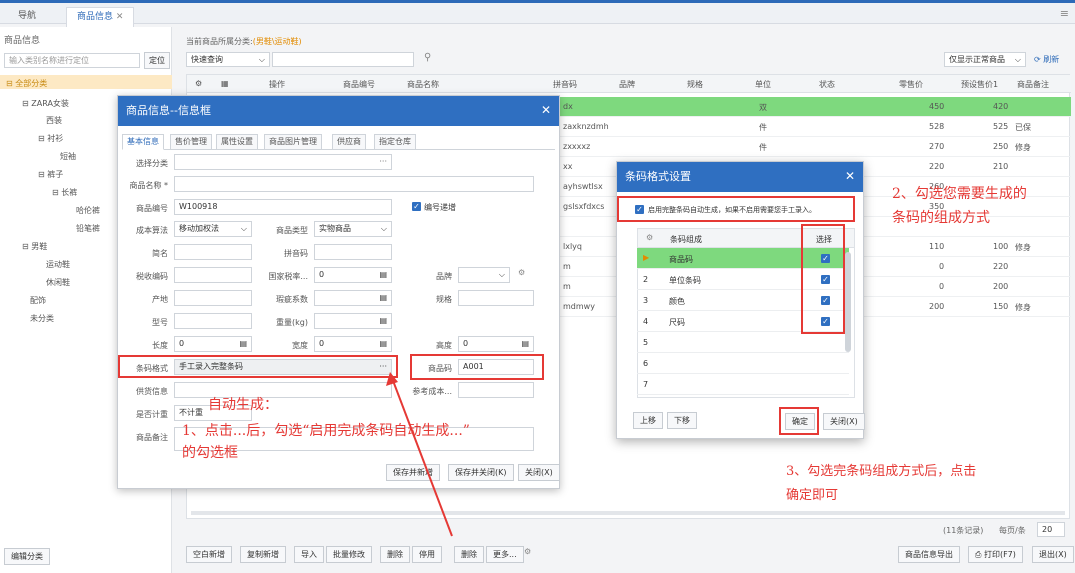  What do you see at coordinates (213, 275) in the screenshot?
I see `tax-code-input` at bounding box center [213, 275].